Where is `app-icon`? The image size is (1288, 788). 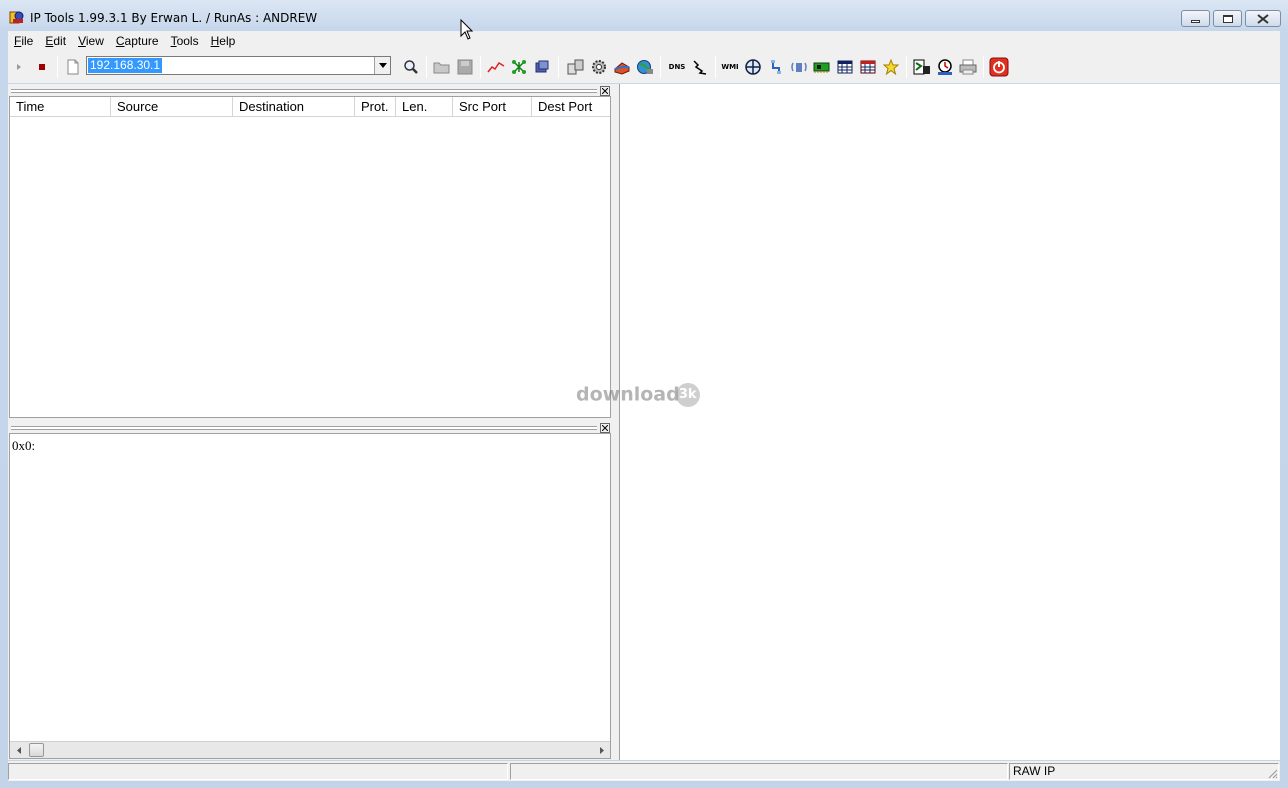 app-icon is located at coordinates (17, 17).